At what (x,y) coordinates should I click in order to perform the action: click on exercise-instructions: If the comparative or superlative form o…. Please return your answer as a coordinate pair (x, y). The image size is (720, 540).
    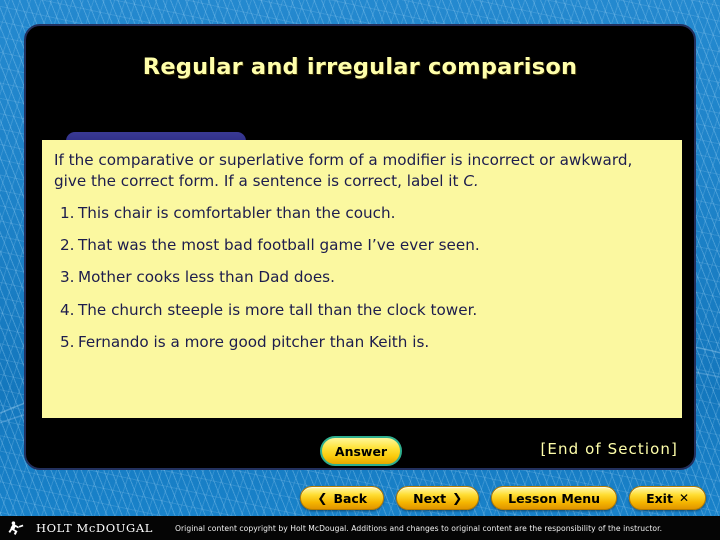
    Looking at the image, I should click on (361, 171).